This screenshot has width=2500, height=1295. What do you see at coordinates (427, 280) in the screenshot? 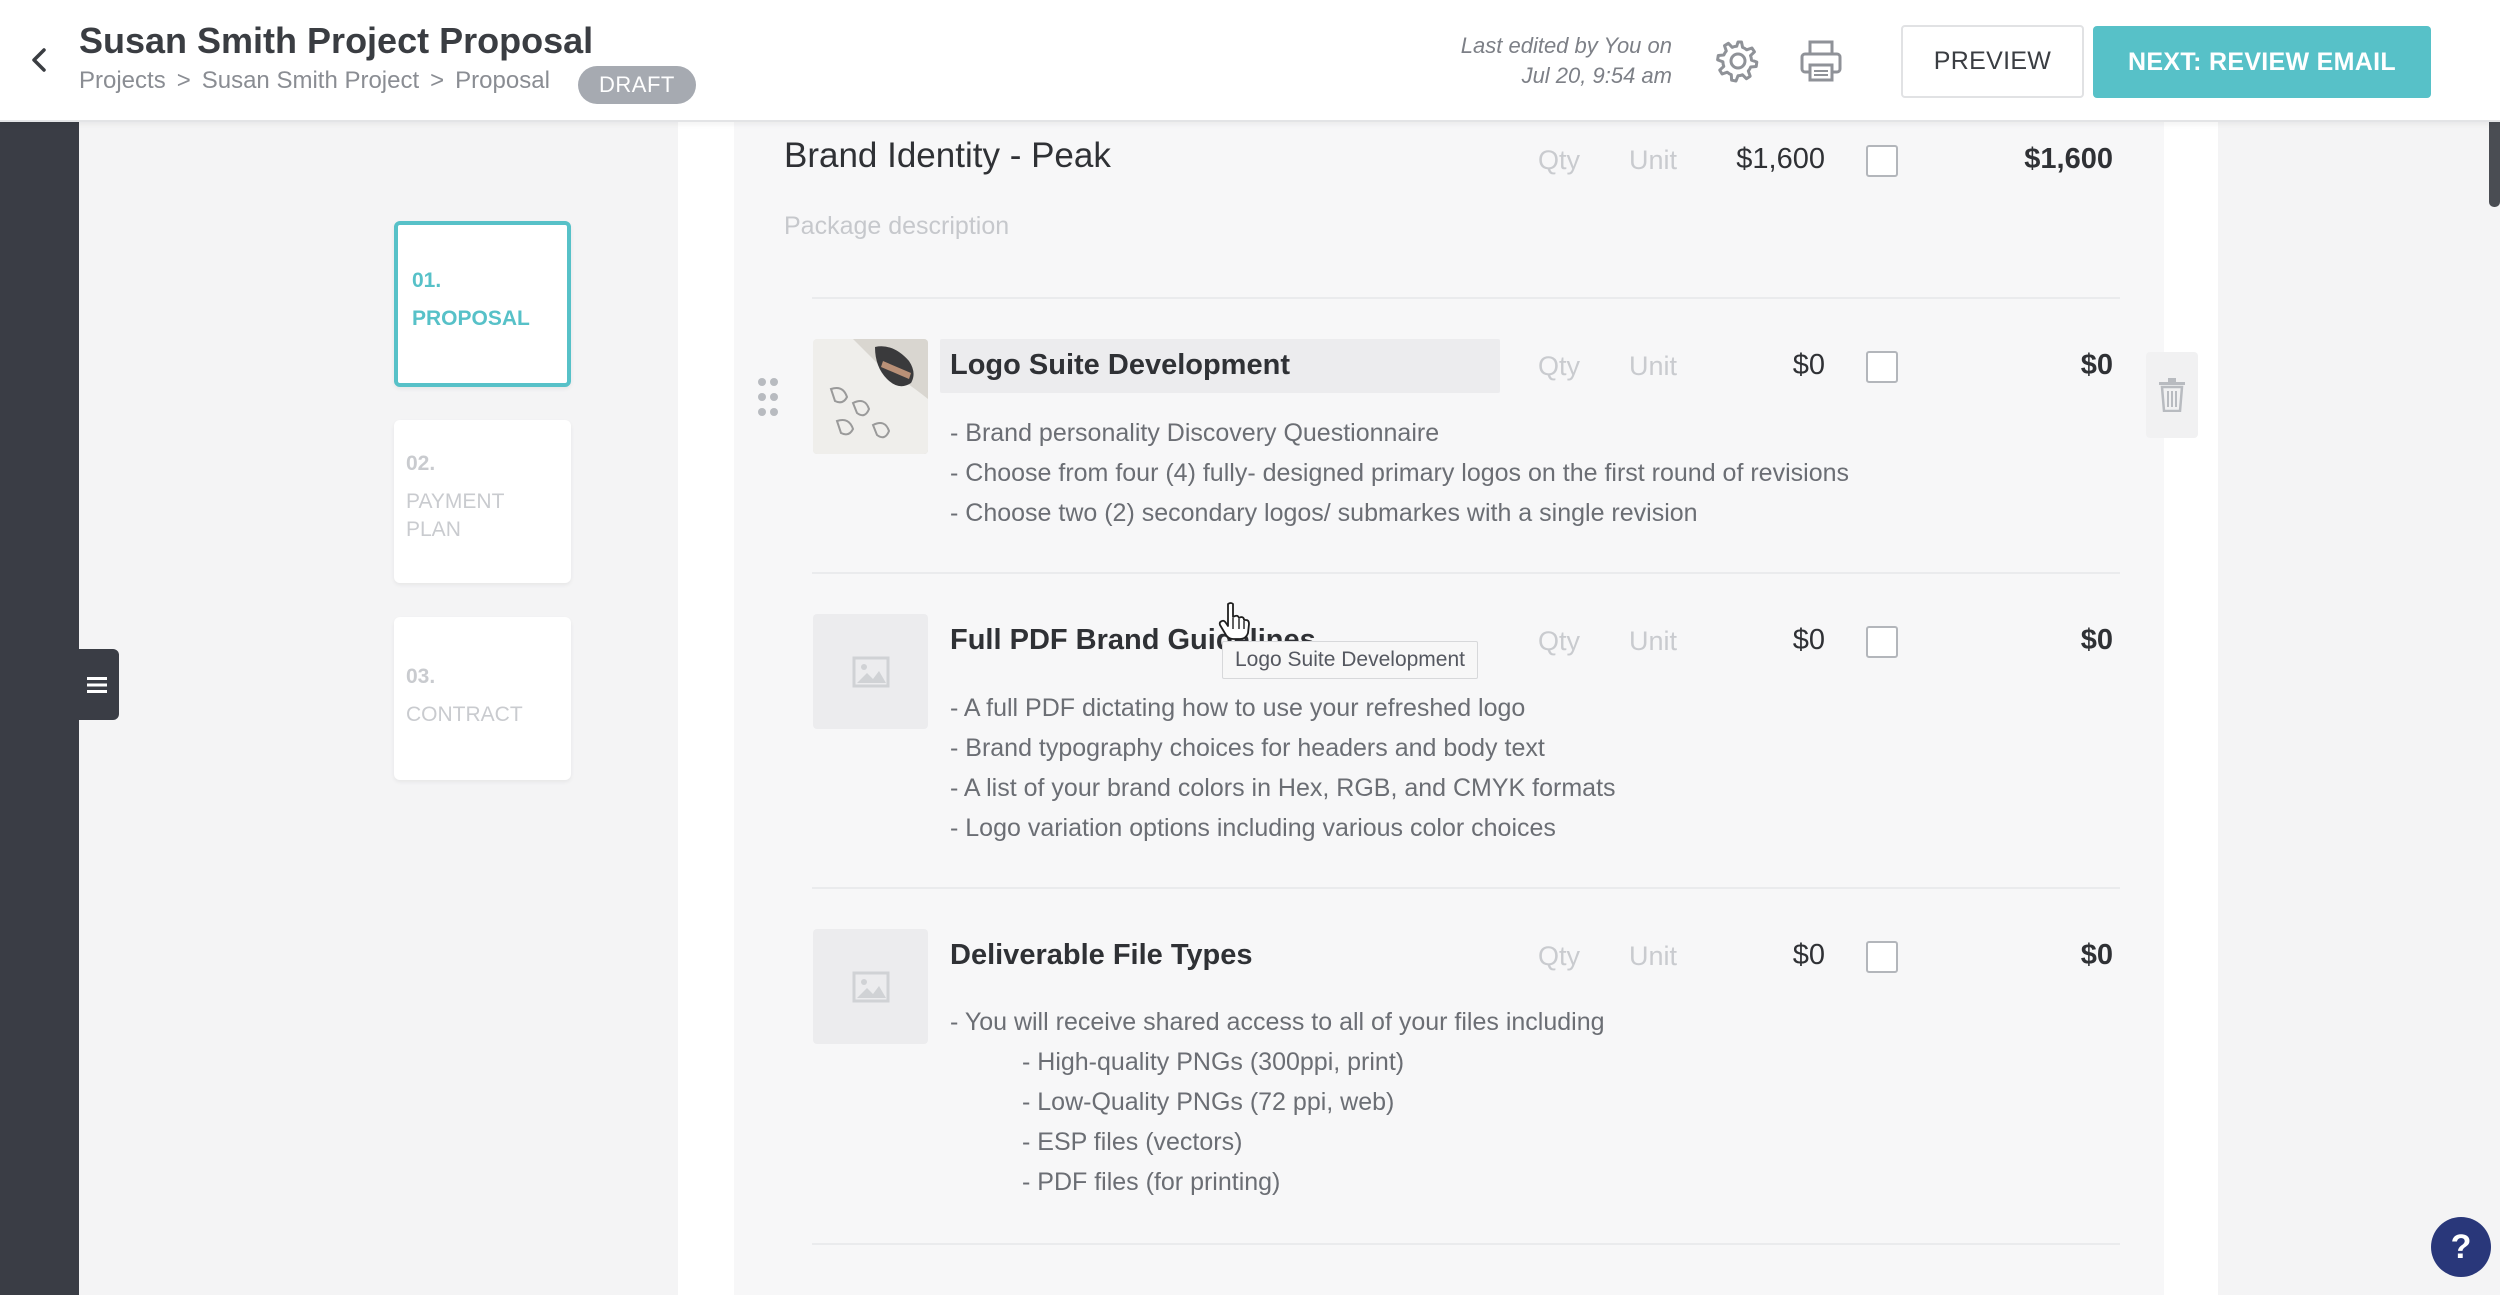
I see `step-number: 01.` at bounding box center [427, 280].